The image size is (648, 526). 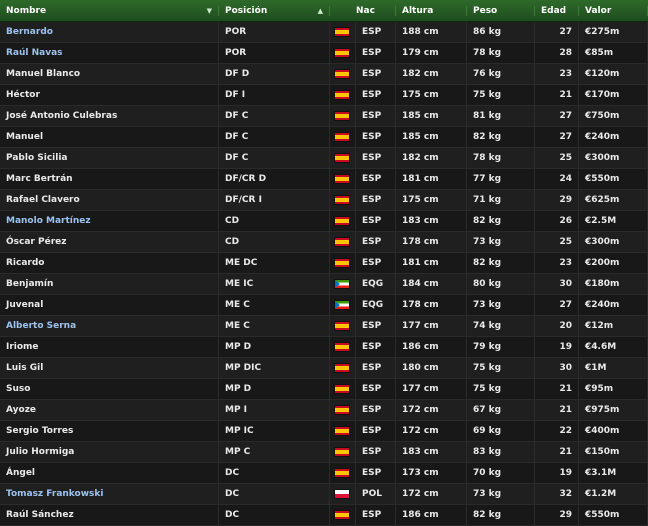 What do you see at coordinates (274, 368) in the screenshot?
I see `player-position: MP DIC` at bounding box center [274, 368].